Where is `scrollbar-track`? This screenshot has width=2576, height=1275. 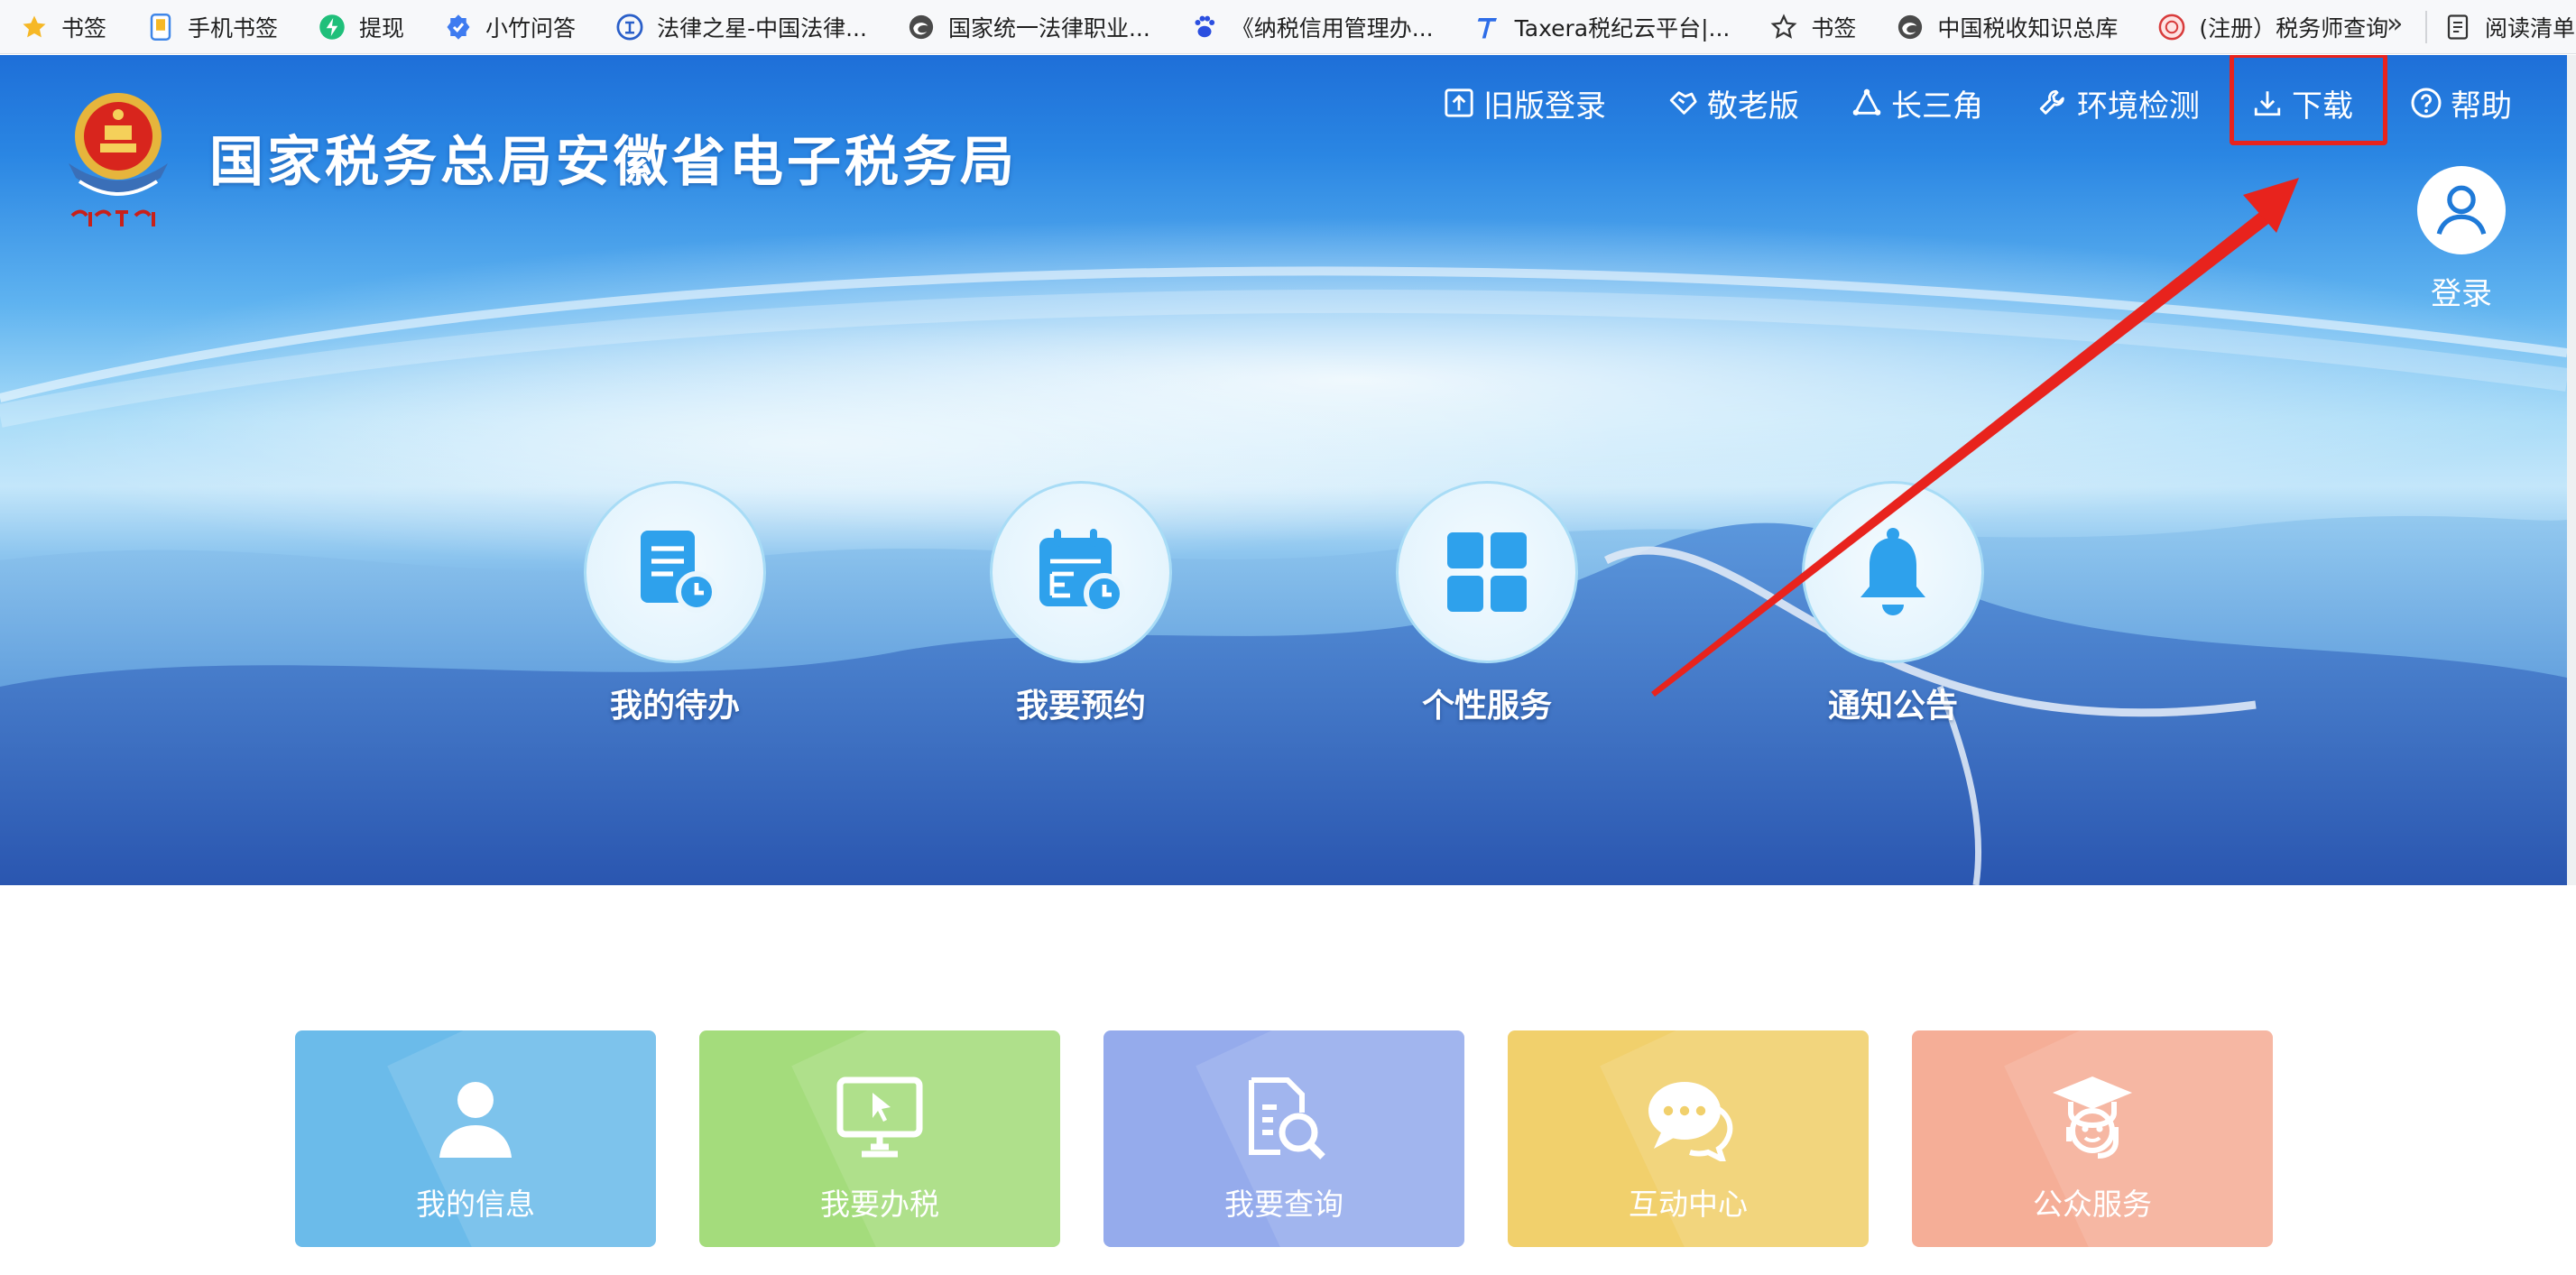 scrollbar-track is located at coordinates (2571, 470).